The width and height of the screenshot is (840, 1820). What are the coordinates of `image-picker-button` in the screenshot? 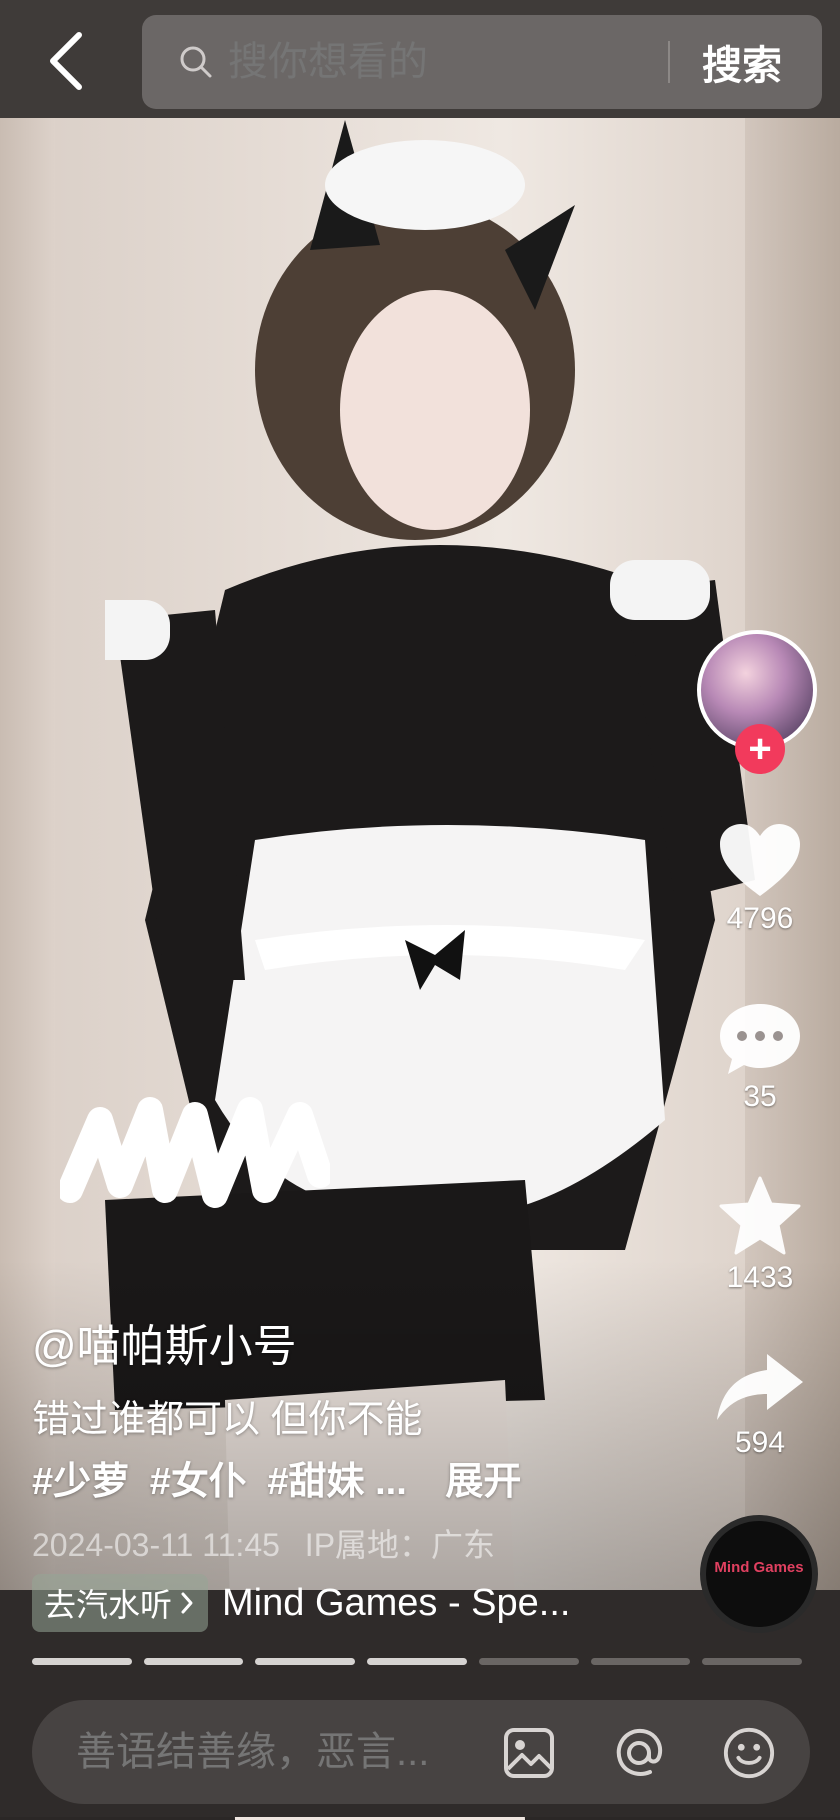 It's located at (529, 1753).